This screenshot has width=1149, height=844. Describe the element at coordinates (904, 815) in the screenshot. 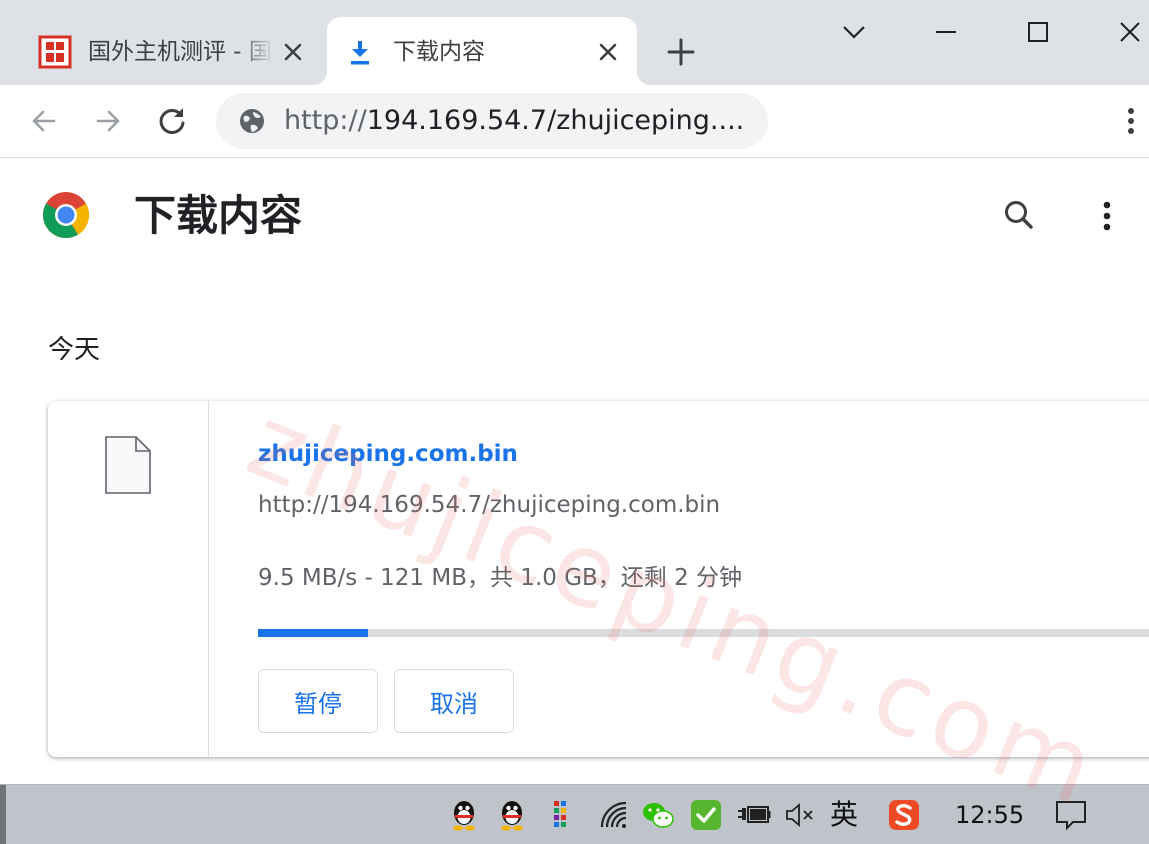

I see `sogou-input-icon` at that location.